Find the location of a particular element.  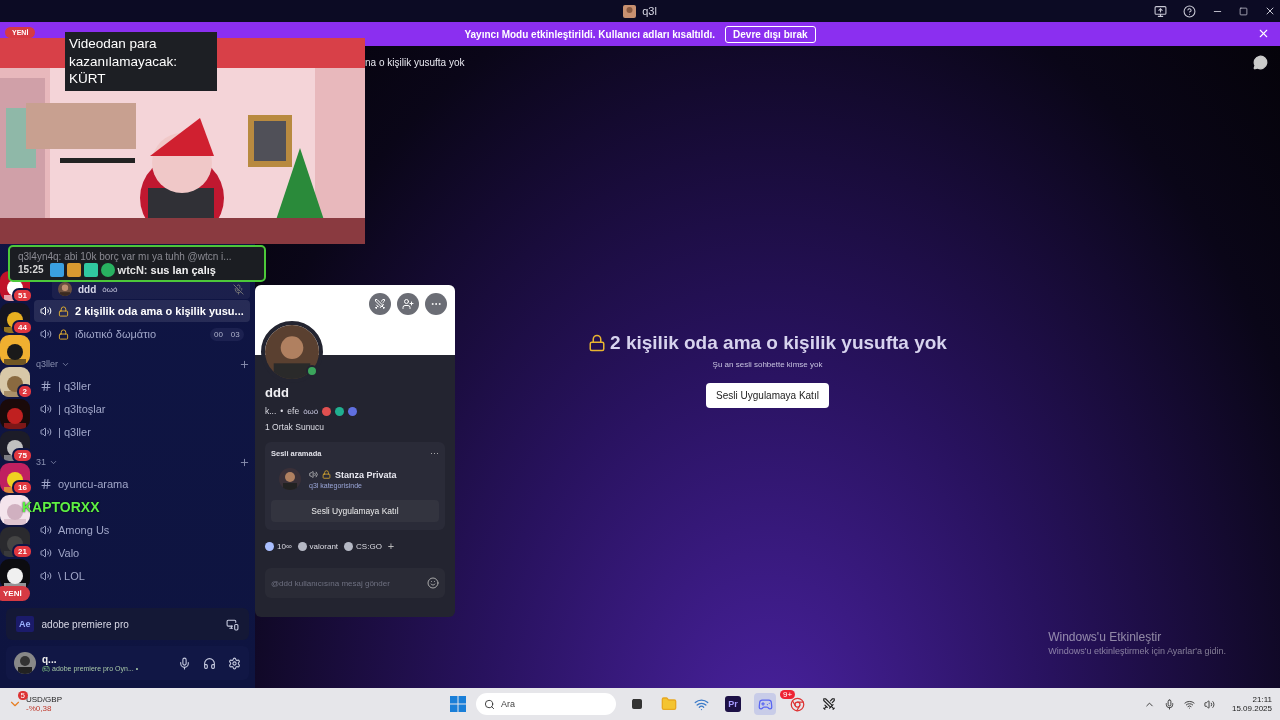

message-text: sus lan çalış is located at coordinates (183, 269).